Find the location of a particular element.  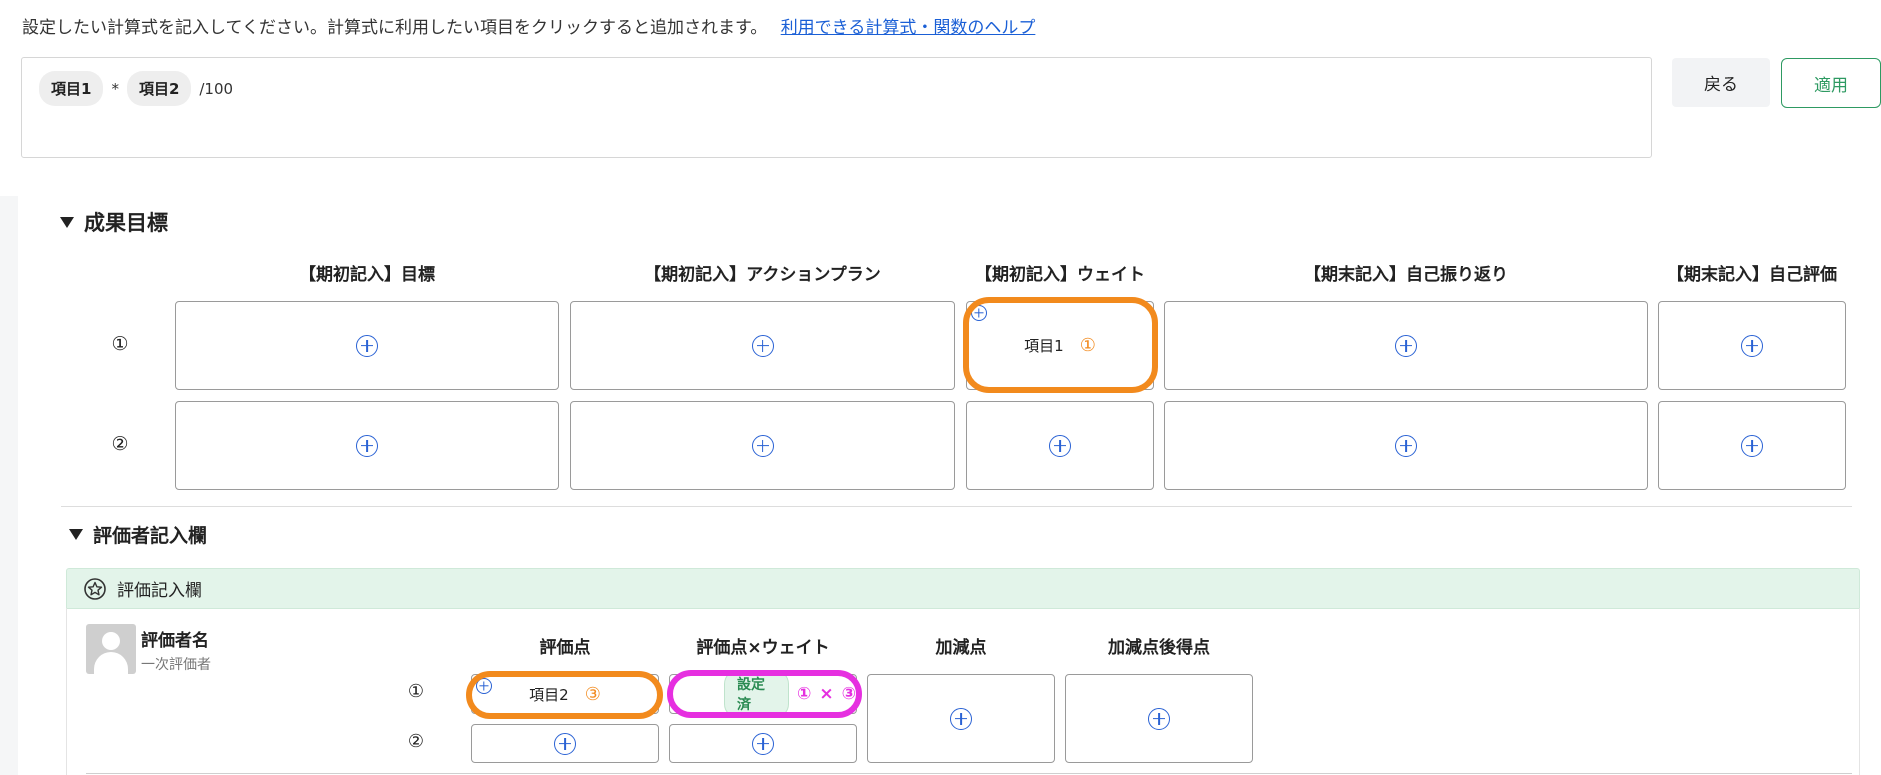

column-header-adjustment: 加減点 is located at coordinates (961, 648).